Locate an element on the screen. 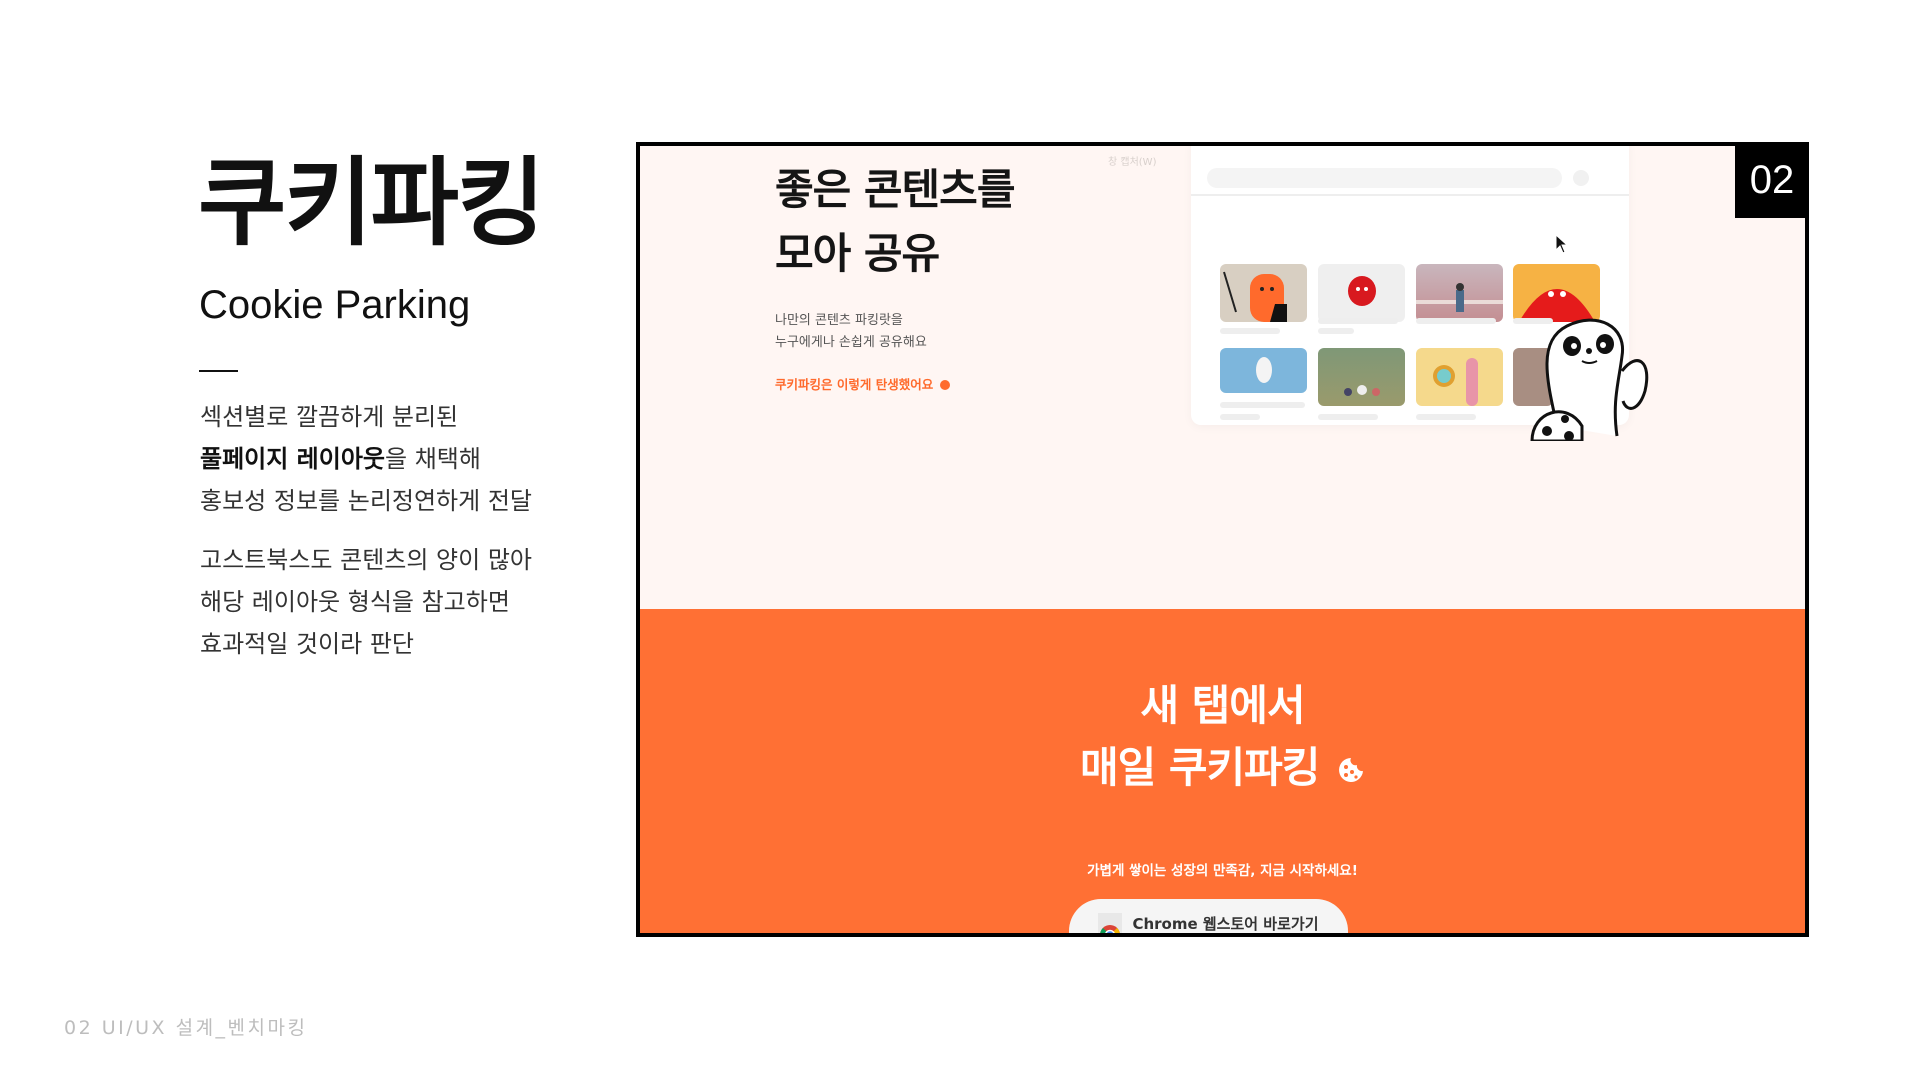 The image size is (1920, 1080). hero-subtext-line: 나만의 콘텐츠 파킹랏을 is located at coordinates (839, 320).